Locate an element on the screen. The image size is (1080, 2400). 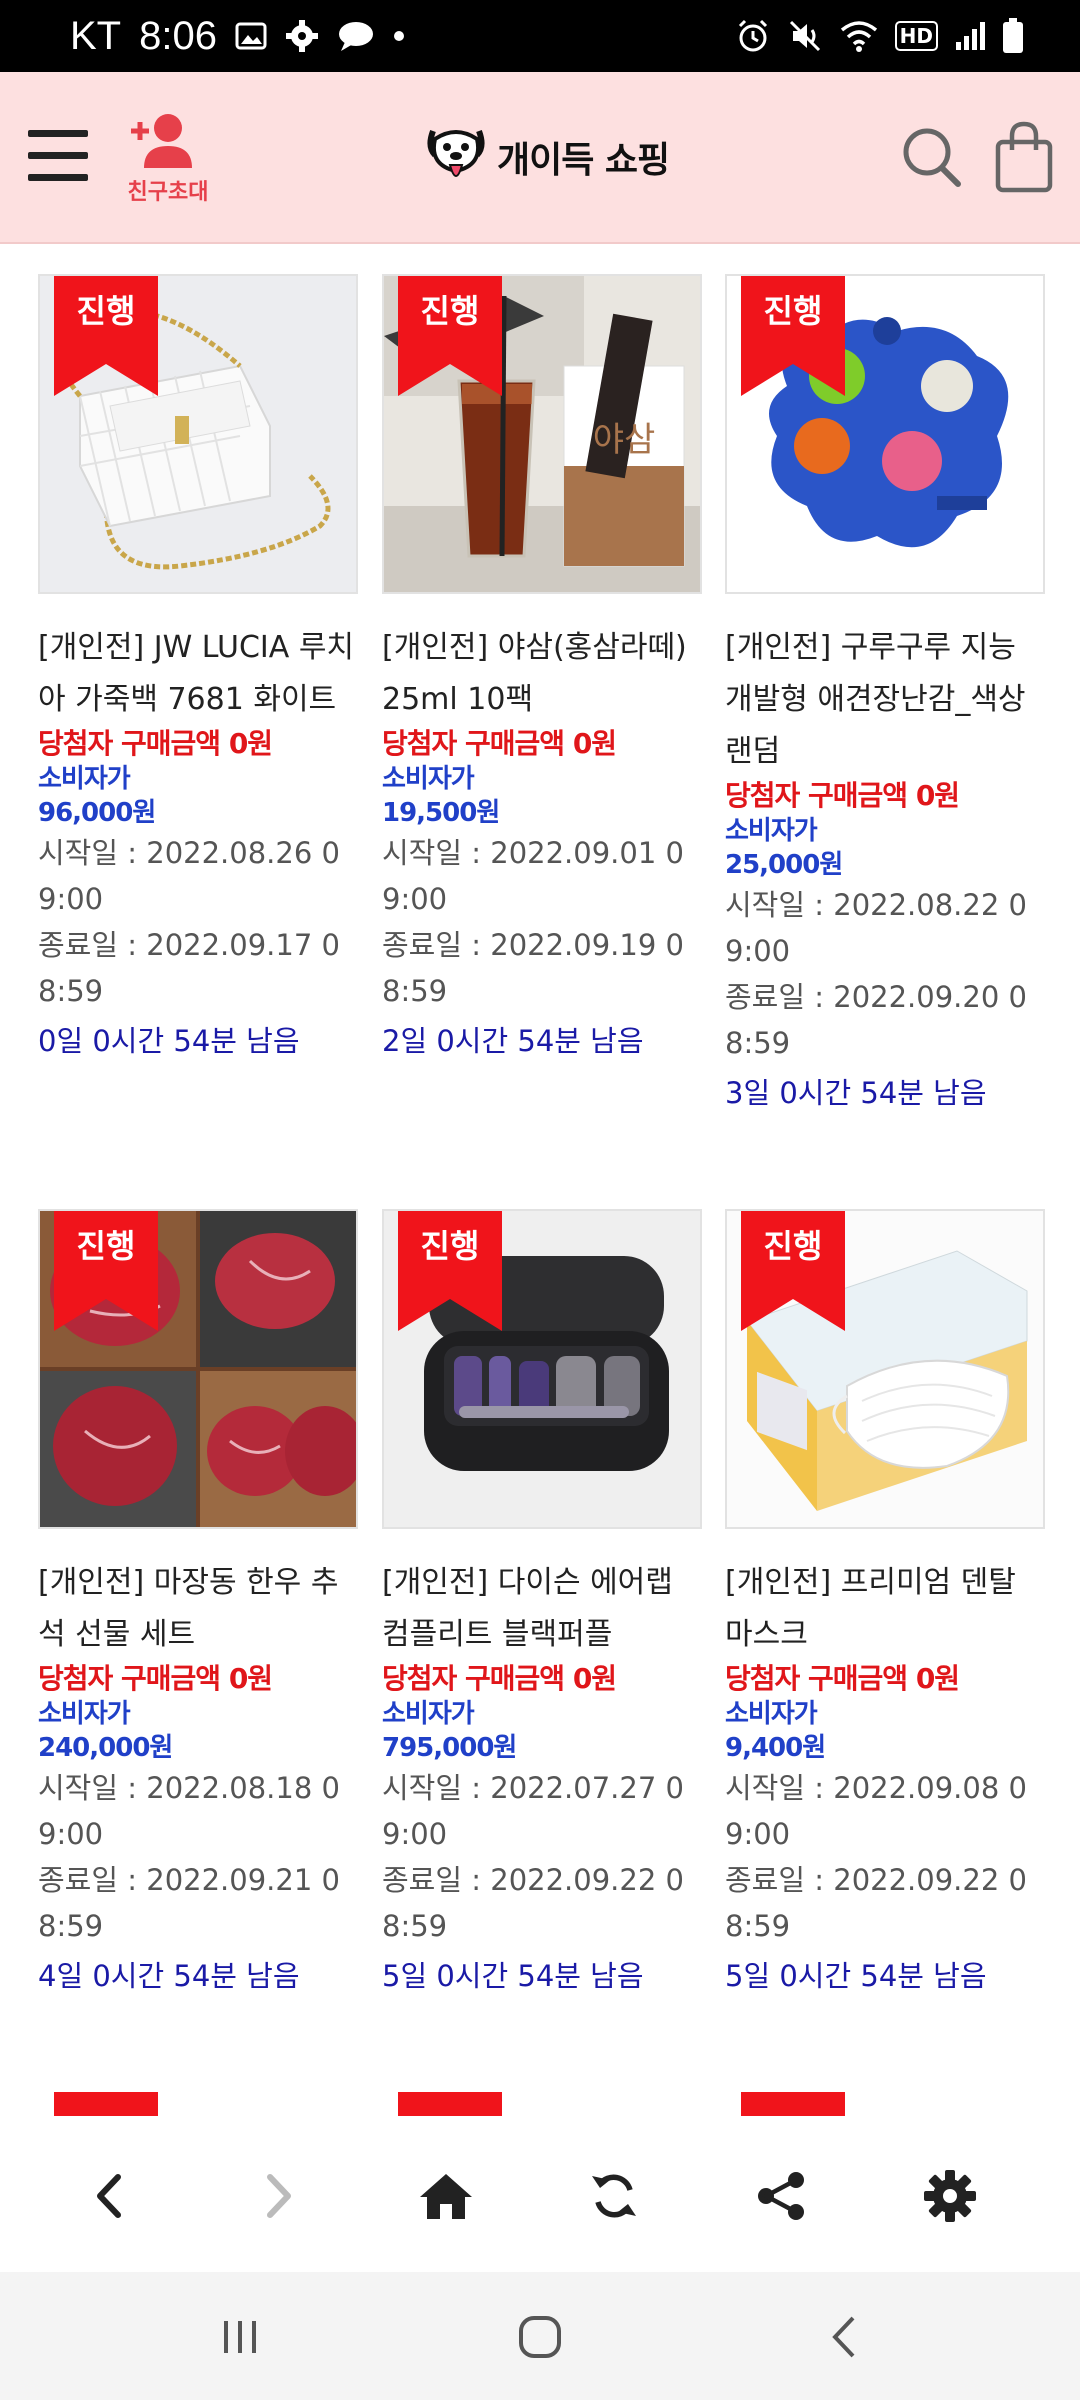
status-right: HD is located at coordinates (879, 36).